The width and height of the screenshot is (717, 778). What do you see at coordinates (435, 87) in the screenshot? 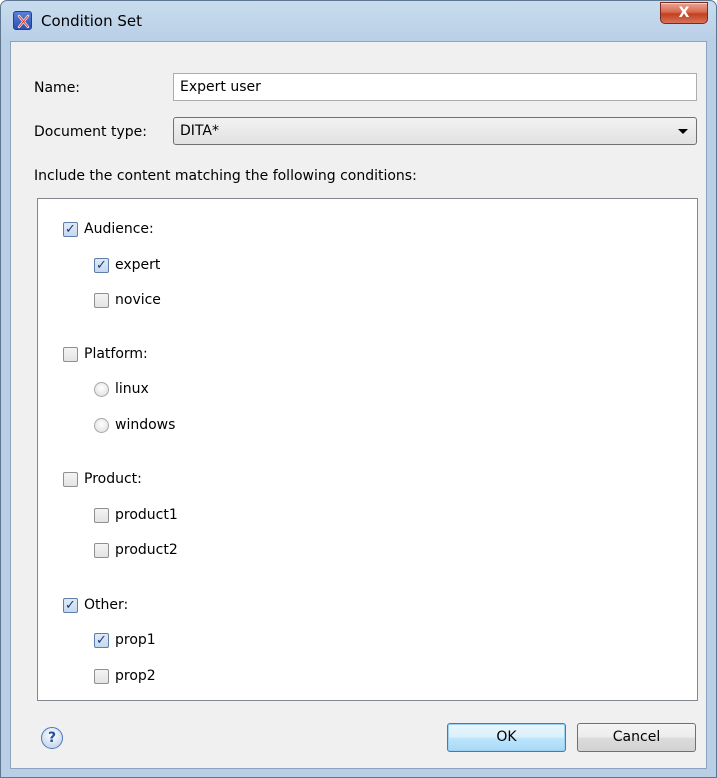
I see `name-field: Expert user` at bounding box center [435, 87].